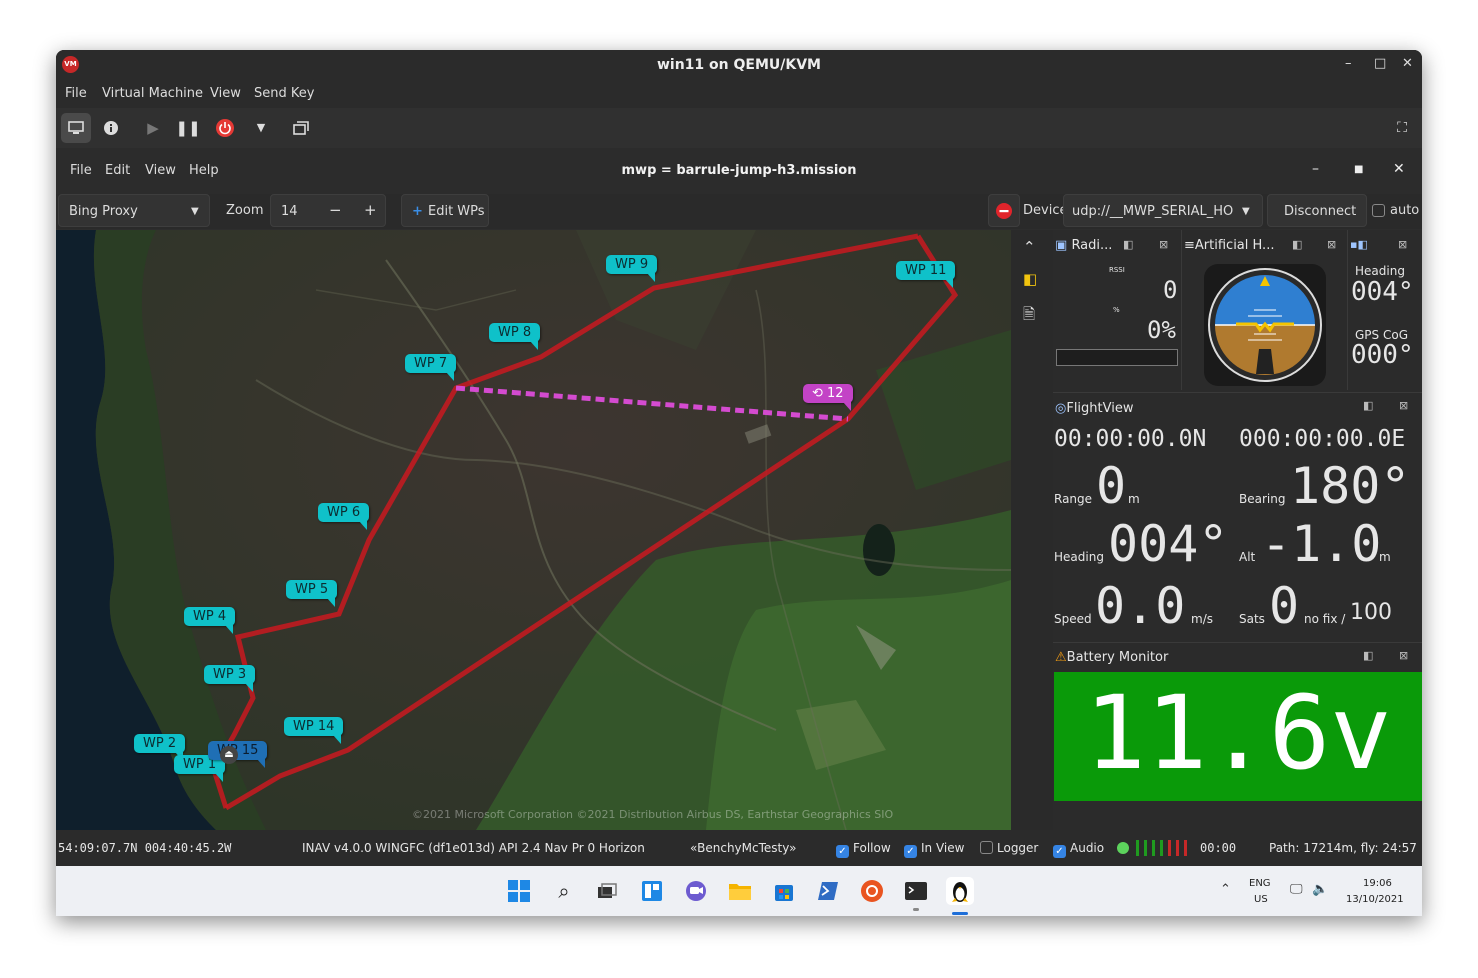  What do you see at coordinates (1315, 169) in the screenshot?
I see `app-minimize-icon: –` at bounding box center [1315, 169].